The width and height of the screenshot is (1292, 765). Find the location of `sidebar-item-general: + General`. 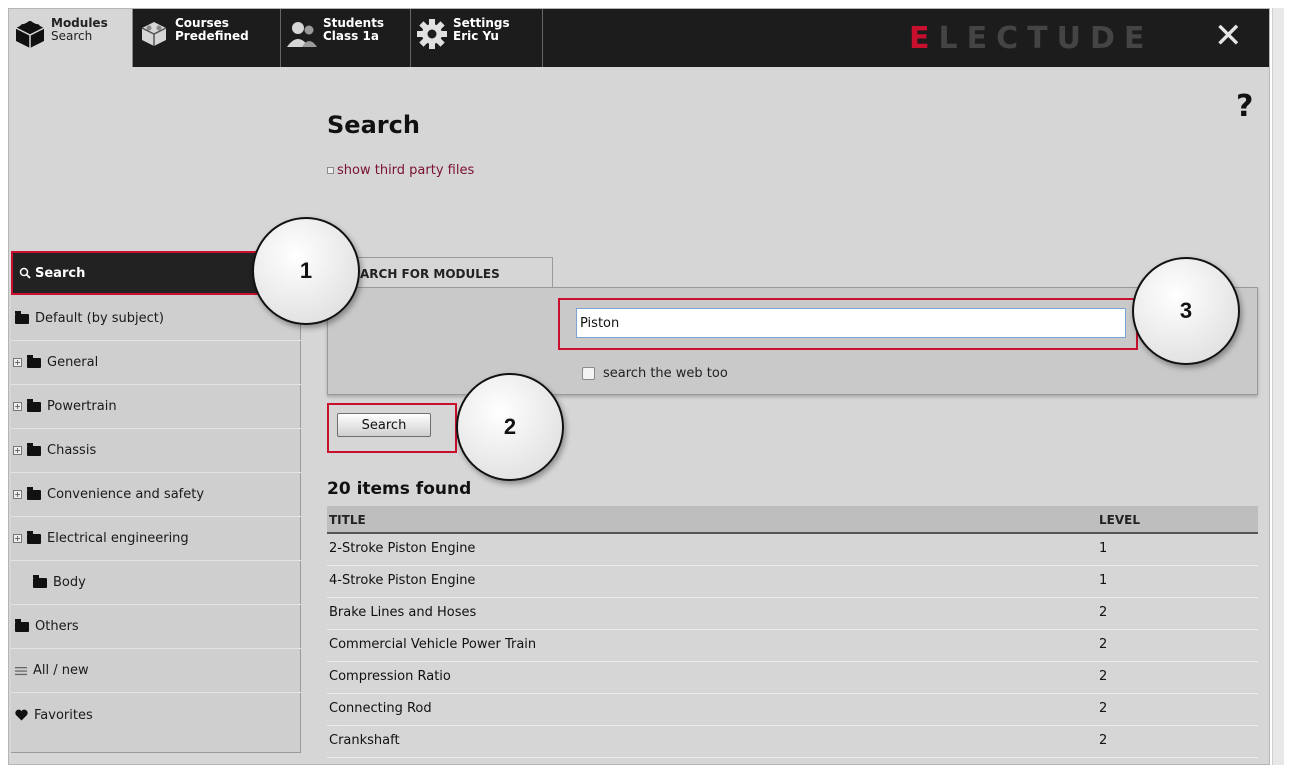

sidebar-item-general: + General is located at coordinates (156, 363).